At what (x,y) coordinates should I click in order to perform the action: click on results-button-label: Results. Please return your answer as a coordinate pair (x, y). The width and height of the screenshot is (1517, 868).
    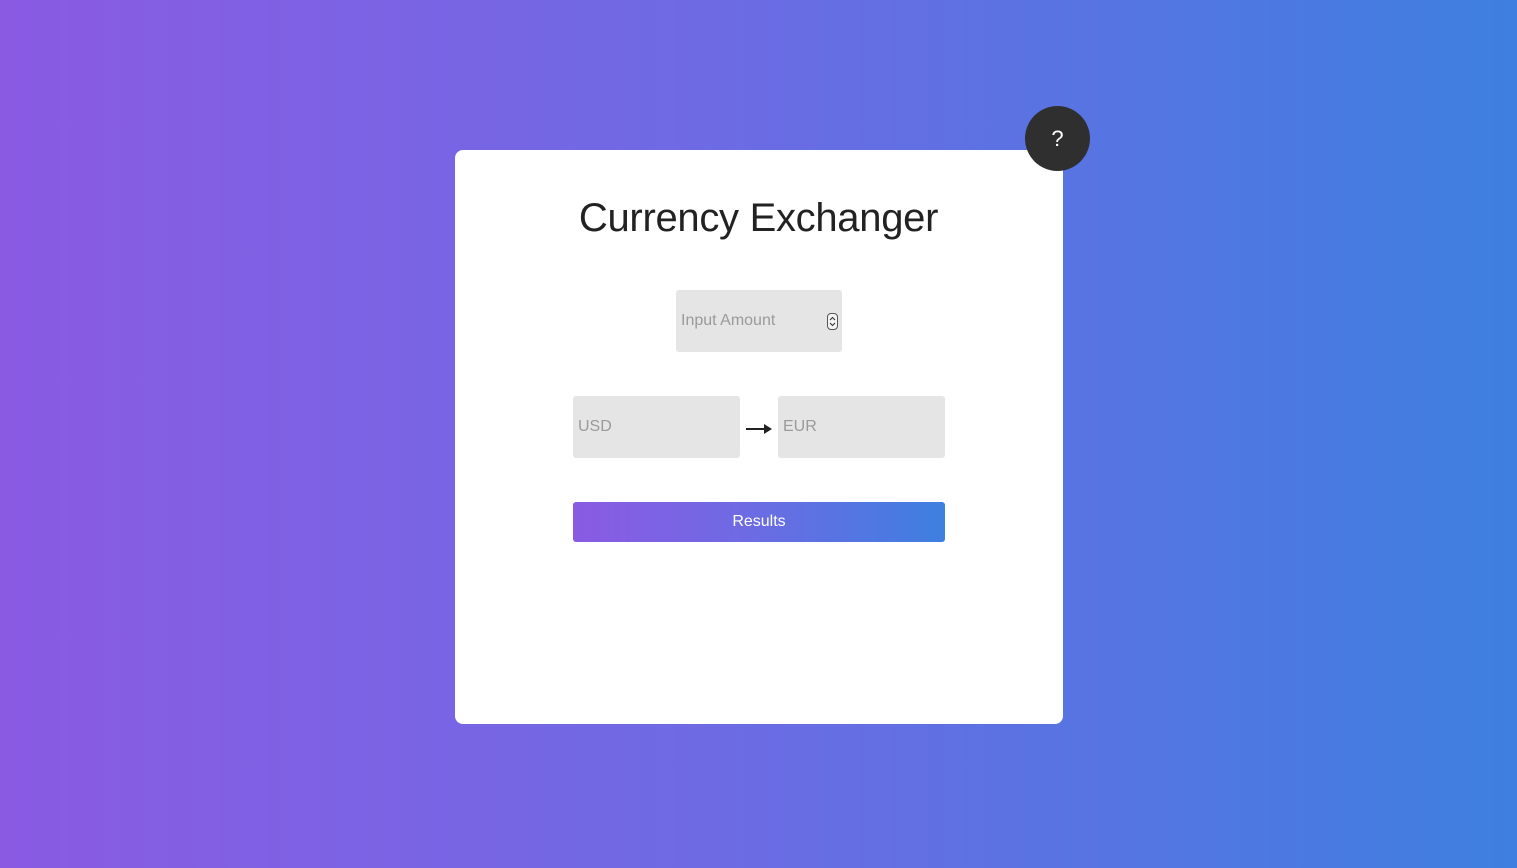
    Looking at the image, I should click on (759, 521).